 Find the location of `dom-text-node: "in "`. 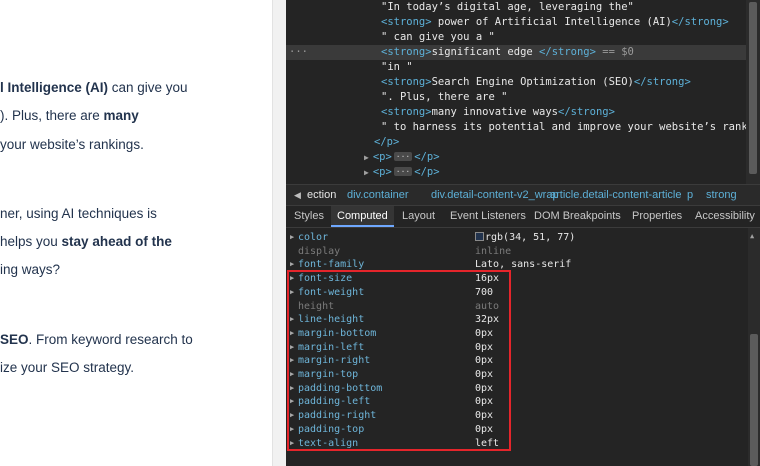

dom-text-node: "in " is located at coordinates (516, 67).